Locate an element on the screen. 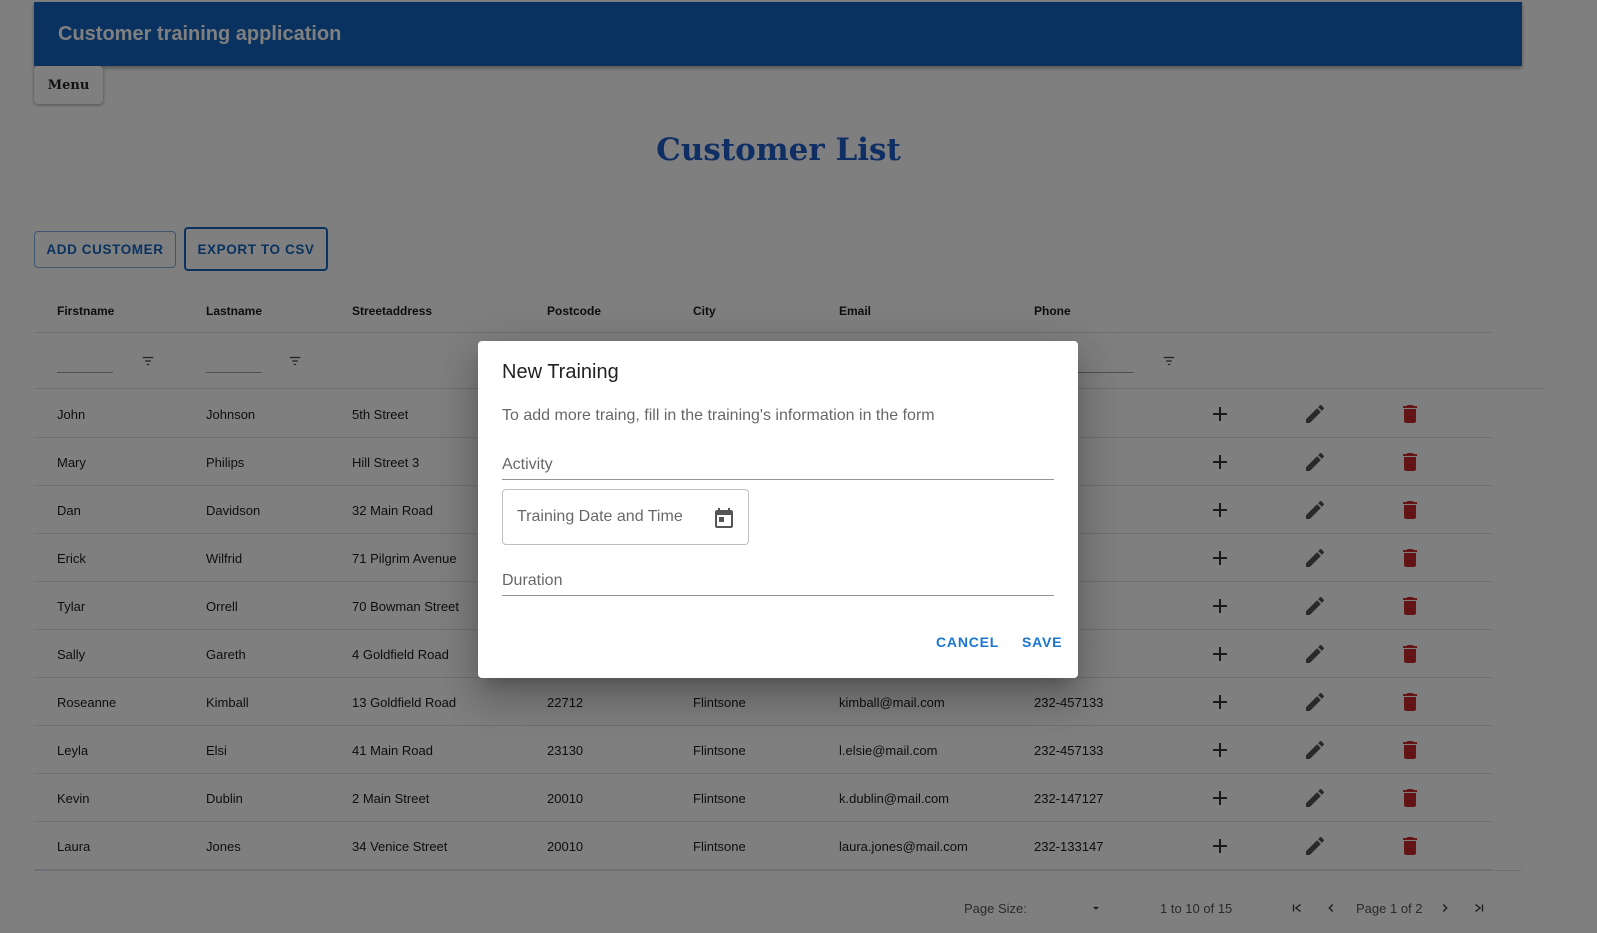 The image size is (1597, 933). training-date-field: Training Date and Time is located at coordinates (625, 517).